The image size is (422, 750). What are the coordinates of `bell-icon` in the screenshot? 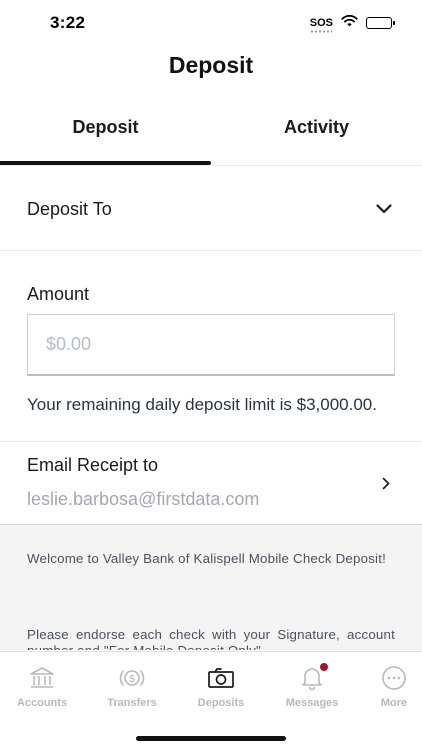 It's located at (314, 677).